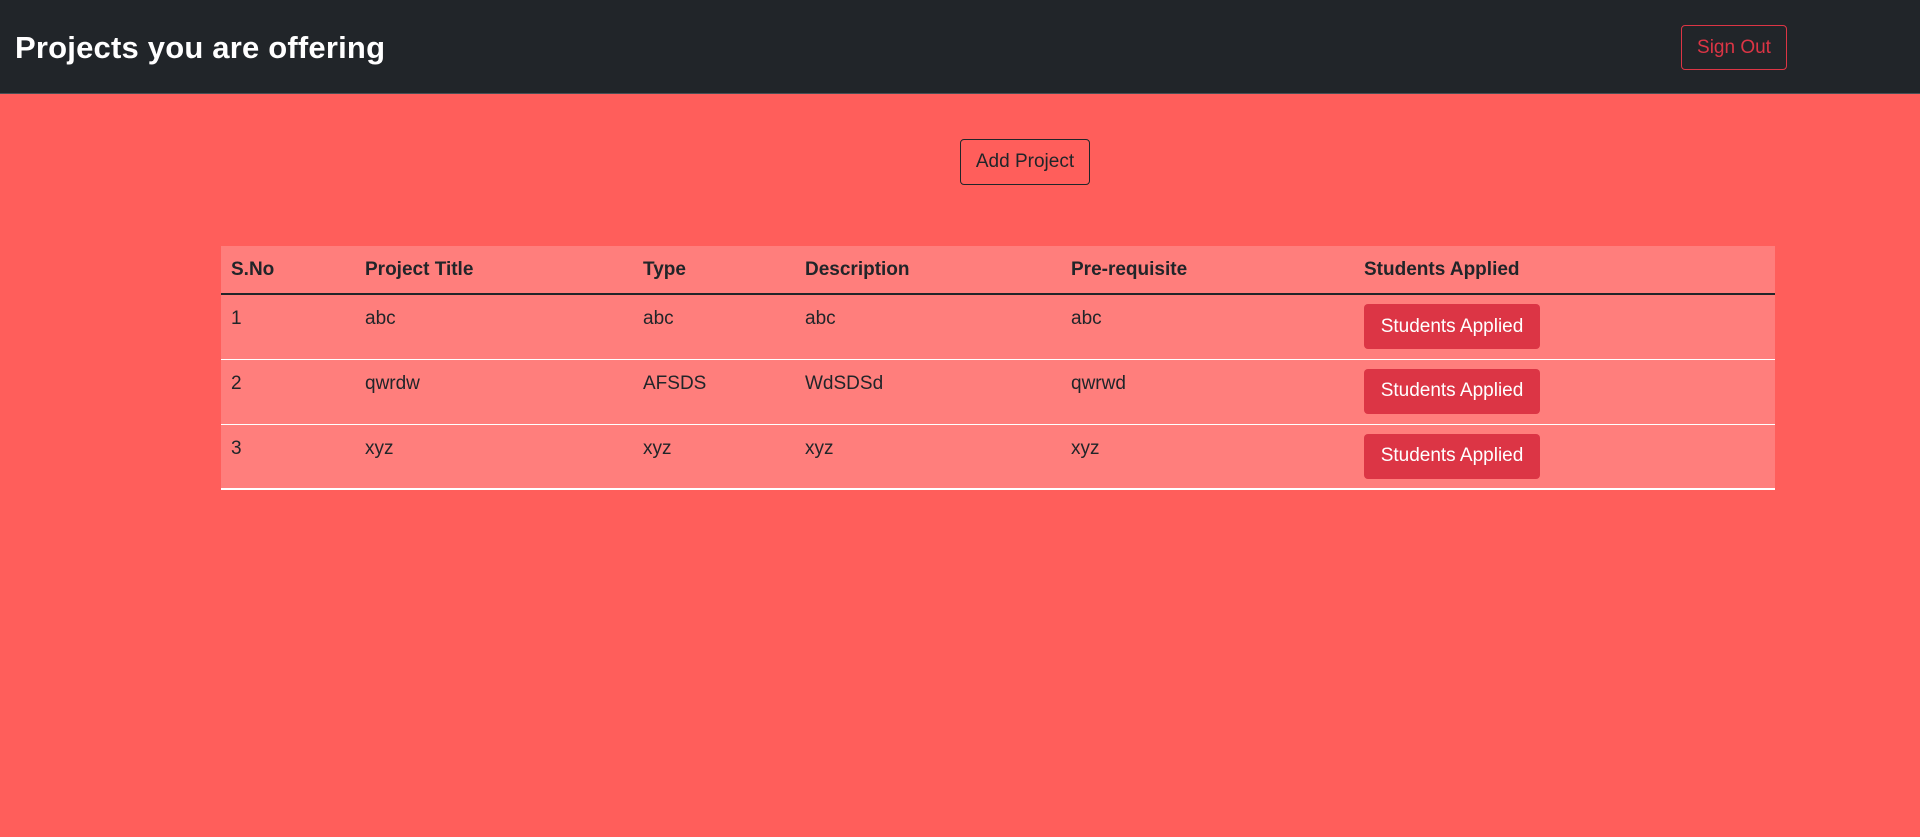 The height and width of the screenshot is (837, 1920). What do you see at coordinates (288, 270) in the screenshot?
I see `column-header-sno: S.No` at bounding box center [288, 270].